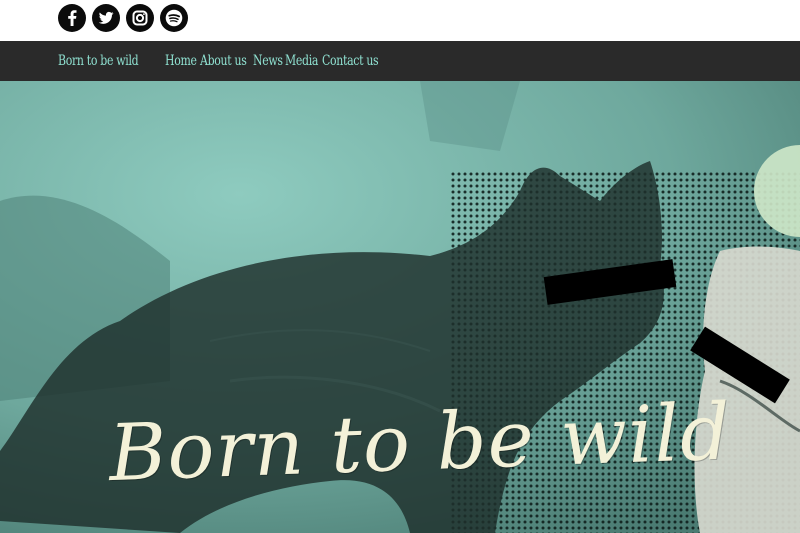 Image resolution: width=800 pixels, height=533 pixels. What do you see at coordinates (72, 18) in the screenshot?
I see `facebook-icon` at bounding box center [72, 18].